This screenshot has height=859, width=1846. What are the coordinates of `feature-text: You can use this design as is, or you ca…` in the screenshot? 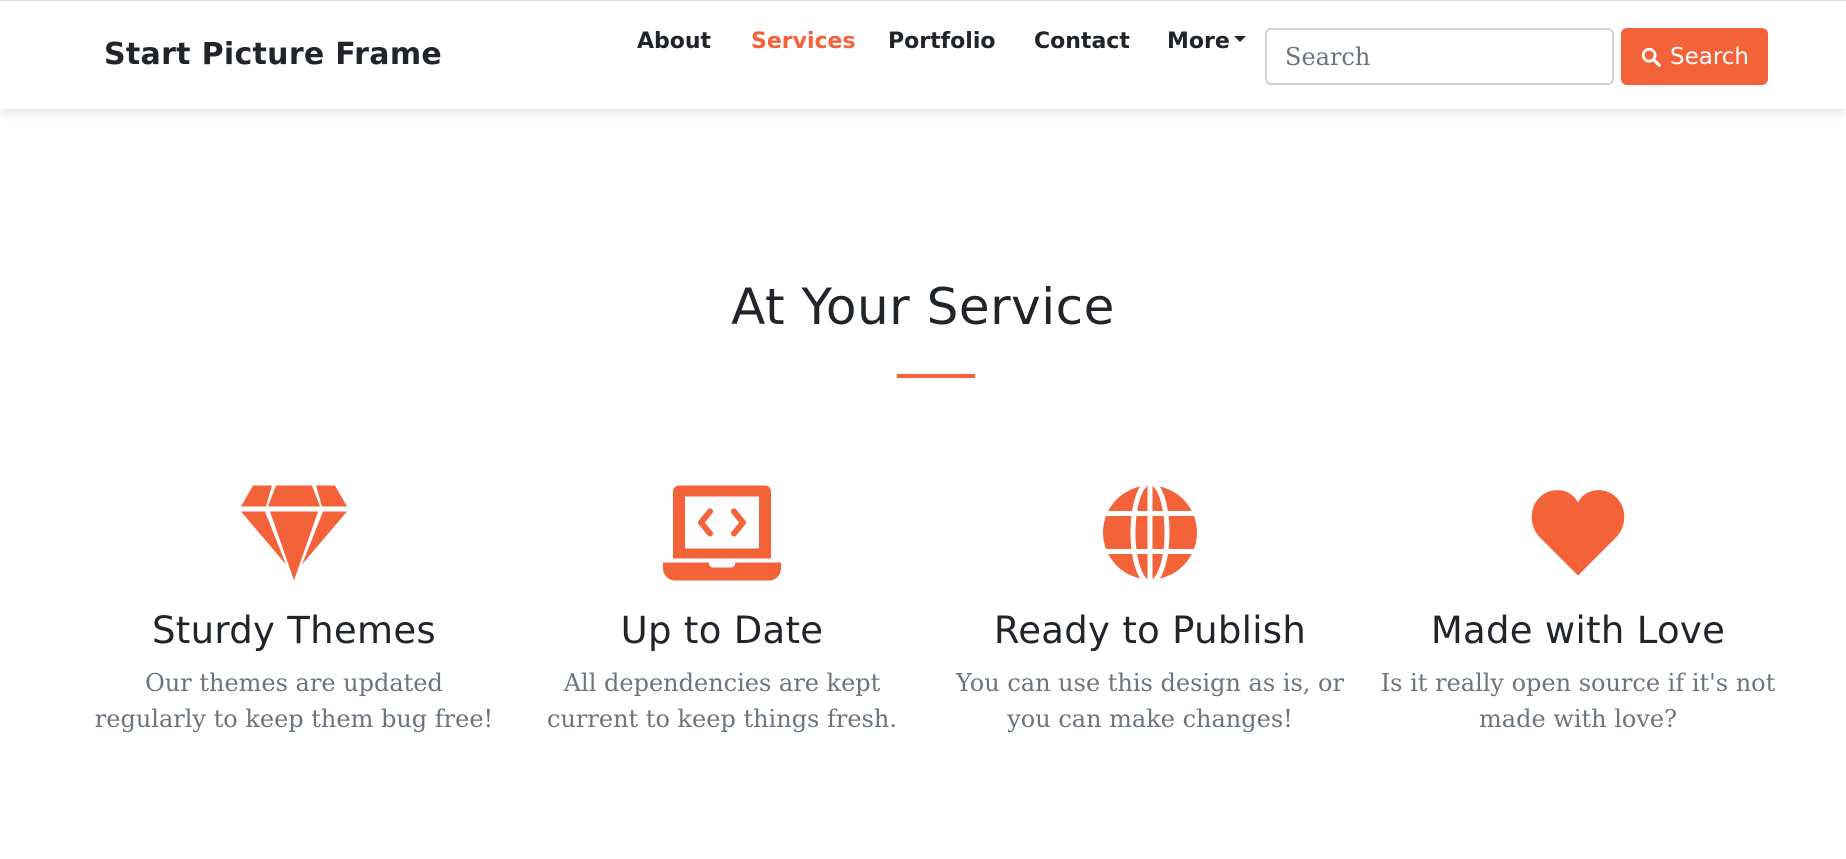 It's located at (1150, 701).